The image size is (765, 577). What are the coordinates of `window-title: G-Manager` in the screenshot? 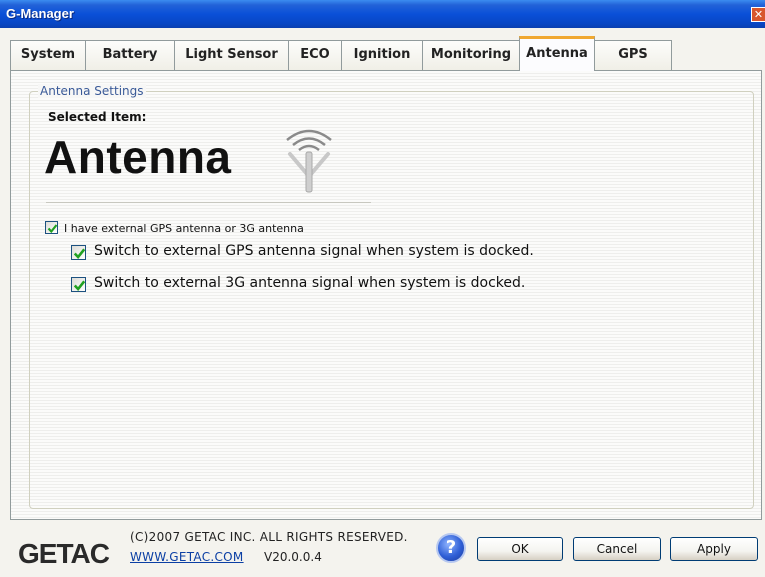 It's located at (40, 13).